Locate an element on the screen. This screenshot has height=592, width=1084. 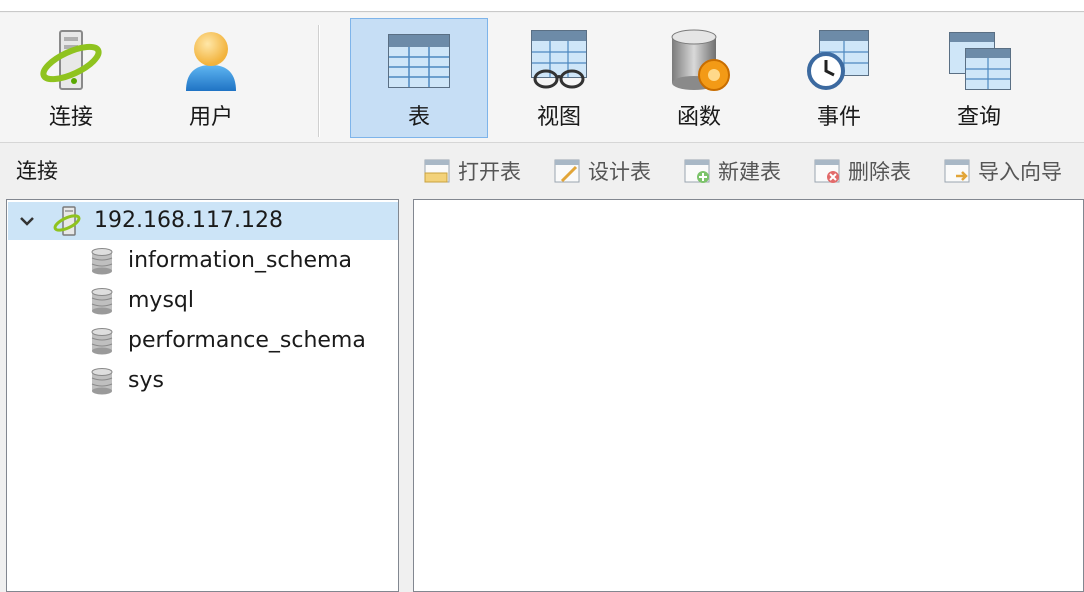
toolbar-button-function: 函数 is located at coordinates (699, 78).